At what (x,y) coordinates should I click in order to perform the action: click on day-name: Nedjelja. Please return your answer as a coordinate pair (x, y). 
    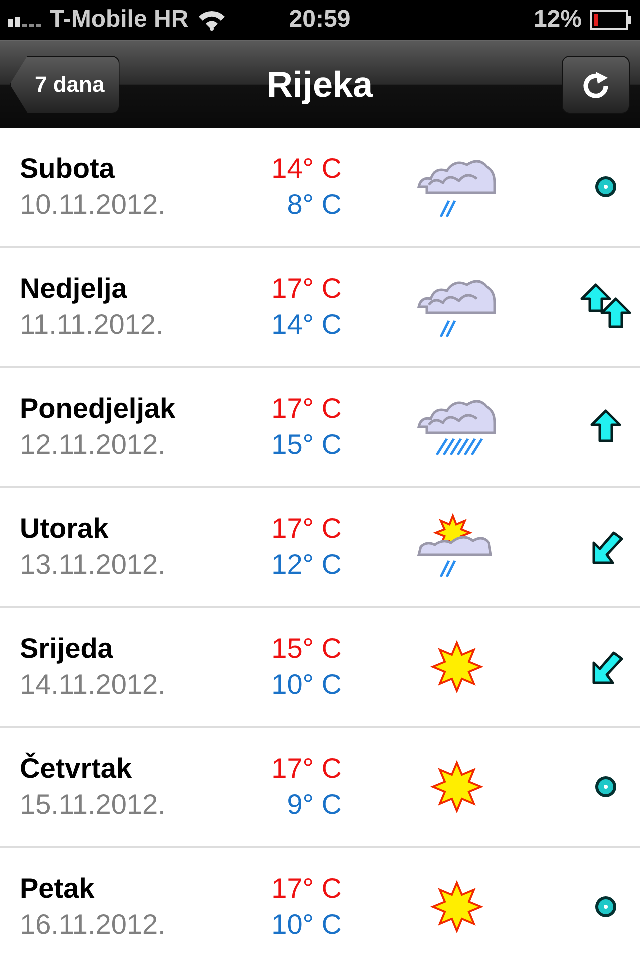
    Looking at the image, I should click on (74, 289).